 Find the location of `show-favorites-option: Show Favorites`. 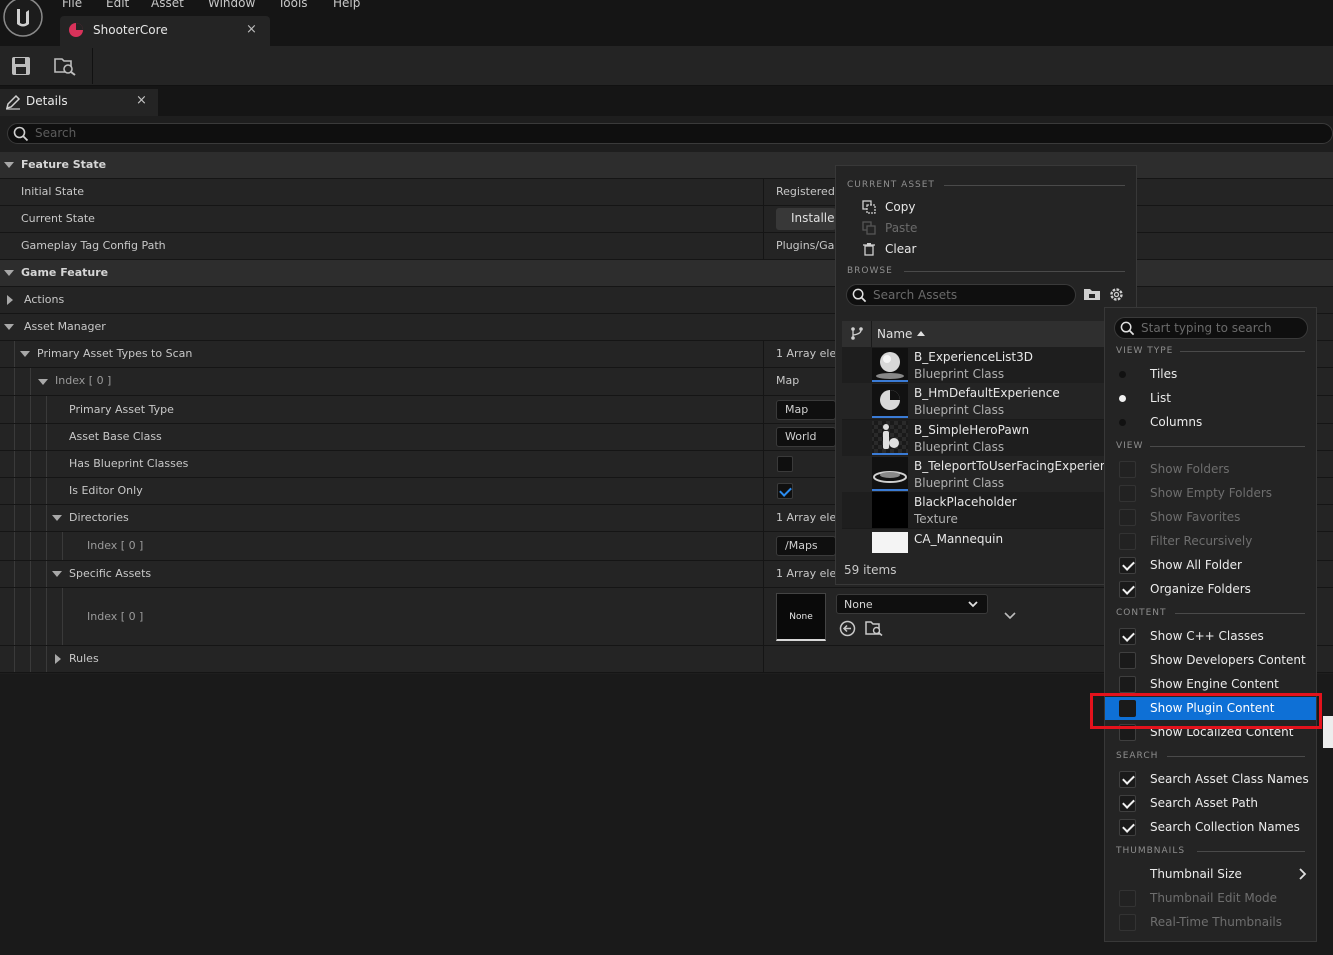

show-favorites-option: Show Favorites is located at coordinates (1210, 517).